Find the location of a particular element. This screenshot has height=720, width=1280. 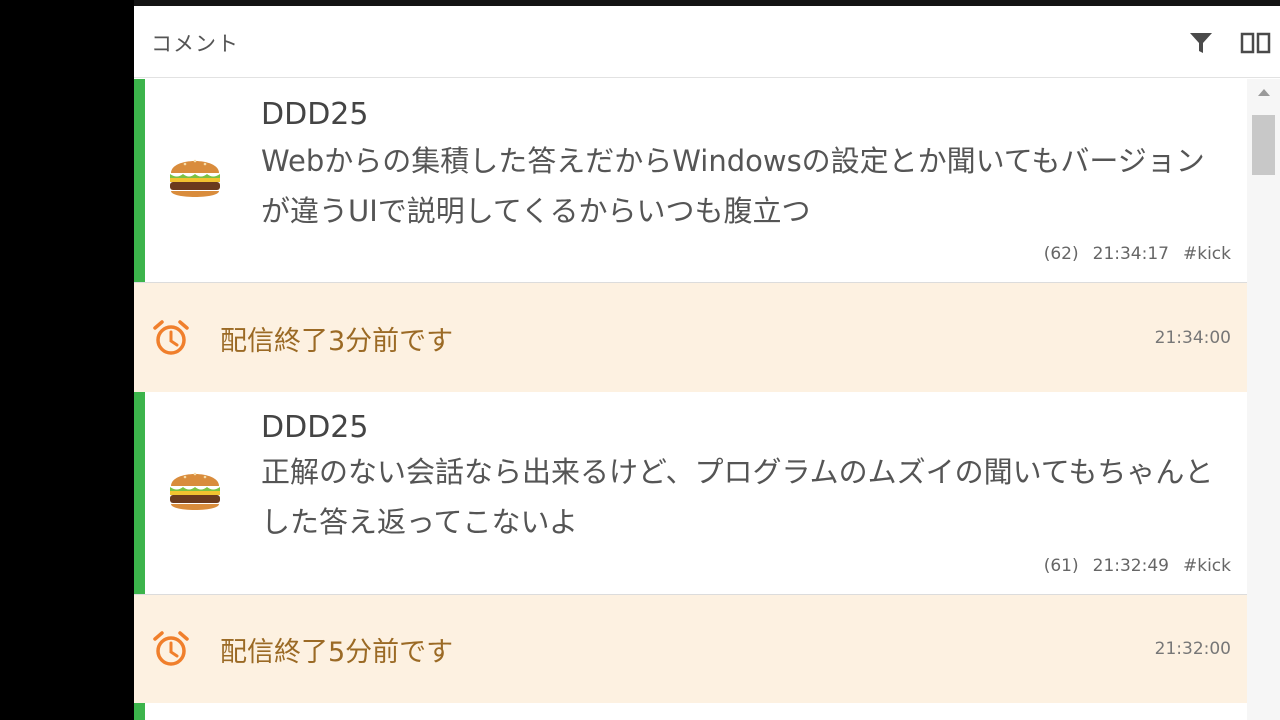

filter-icon is located at coordinates (1201, 43).